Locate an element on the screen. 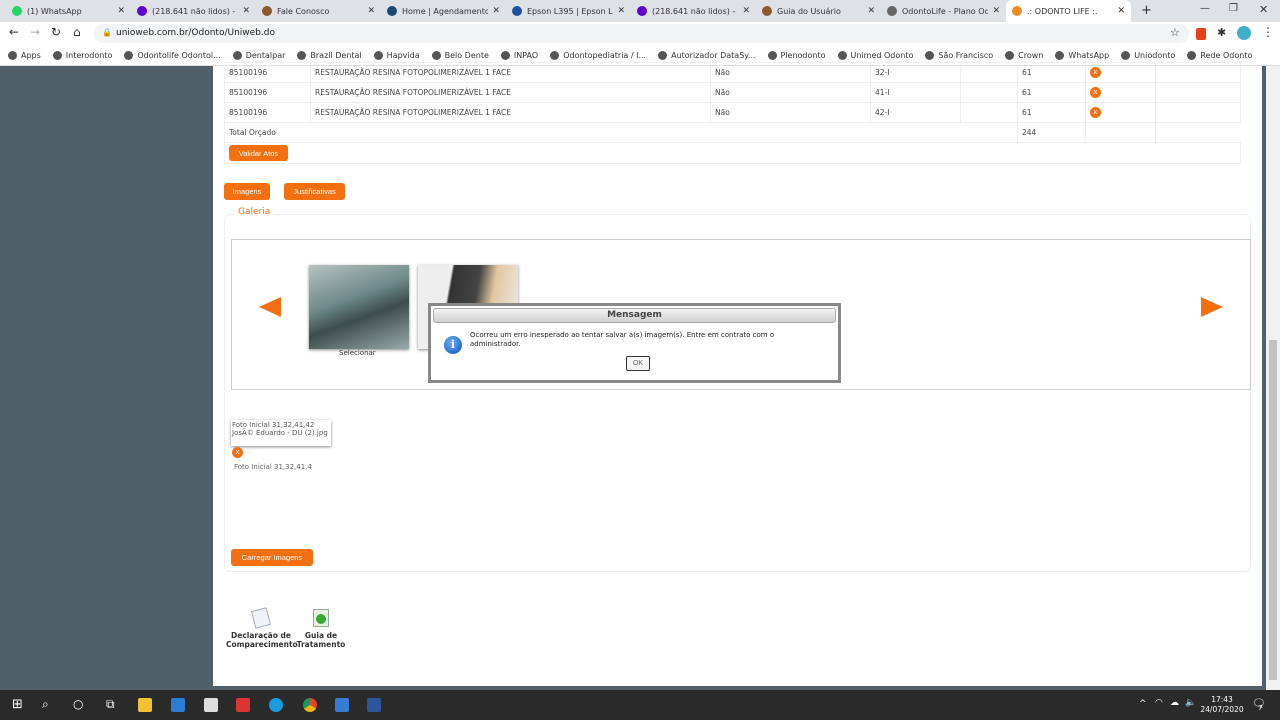  menu-icon: ⋮ is located at coordinates (1268, 32).